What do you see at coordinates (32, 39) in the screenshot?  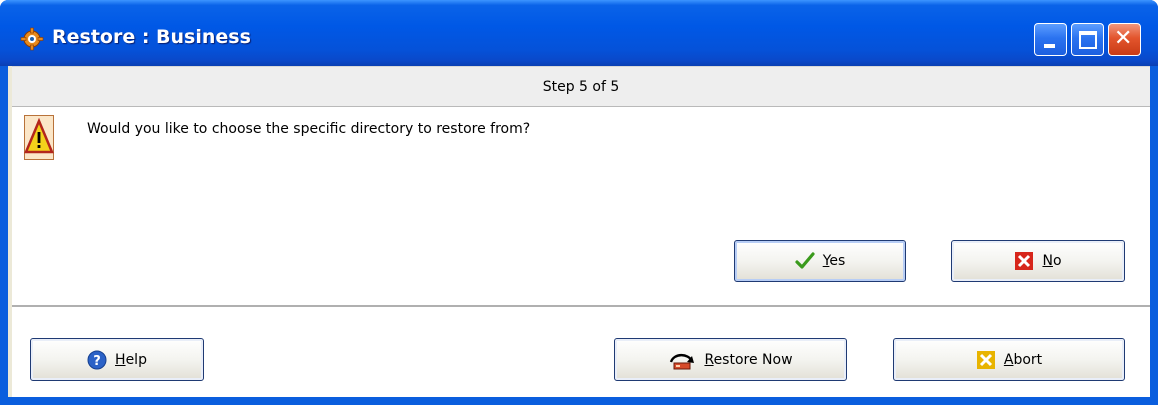 I see `app-gear-icon` at bounding box center [32, 39].